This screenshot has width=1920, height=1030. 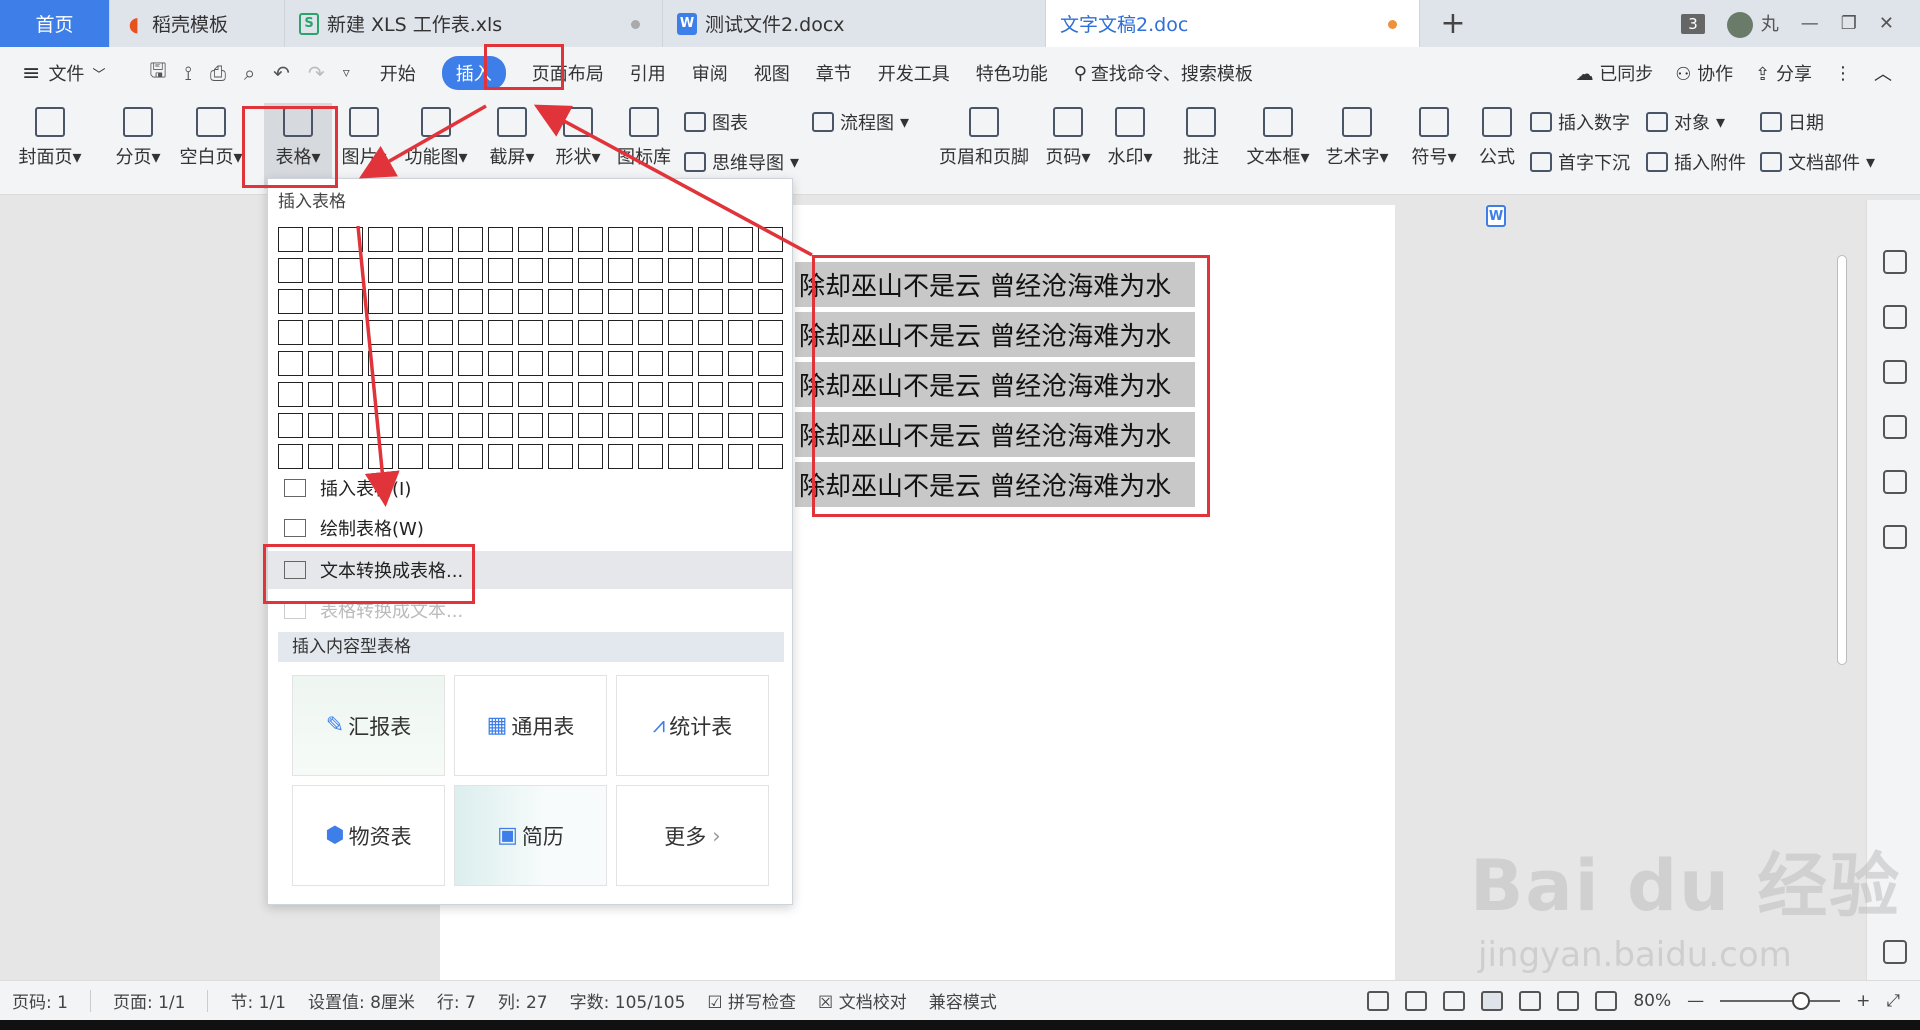 What do you see at coordinates (1695, 1001) in the screenshot?
I see `zoom-out-icon: —` at bounding box center [1695, 1001].